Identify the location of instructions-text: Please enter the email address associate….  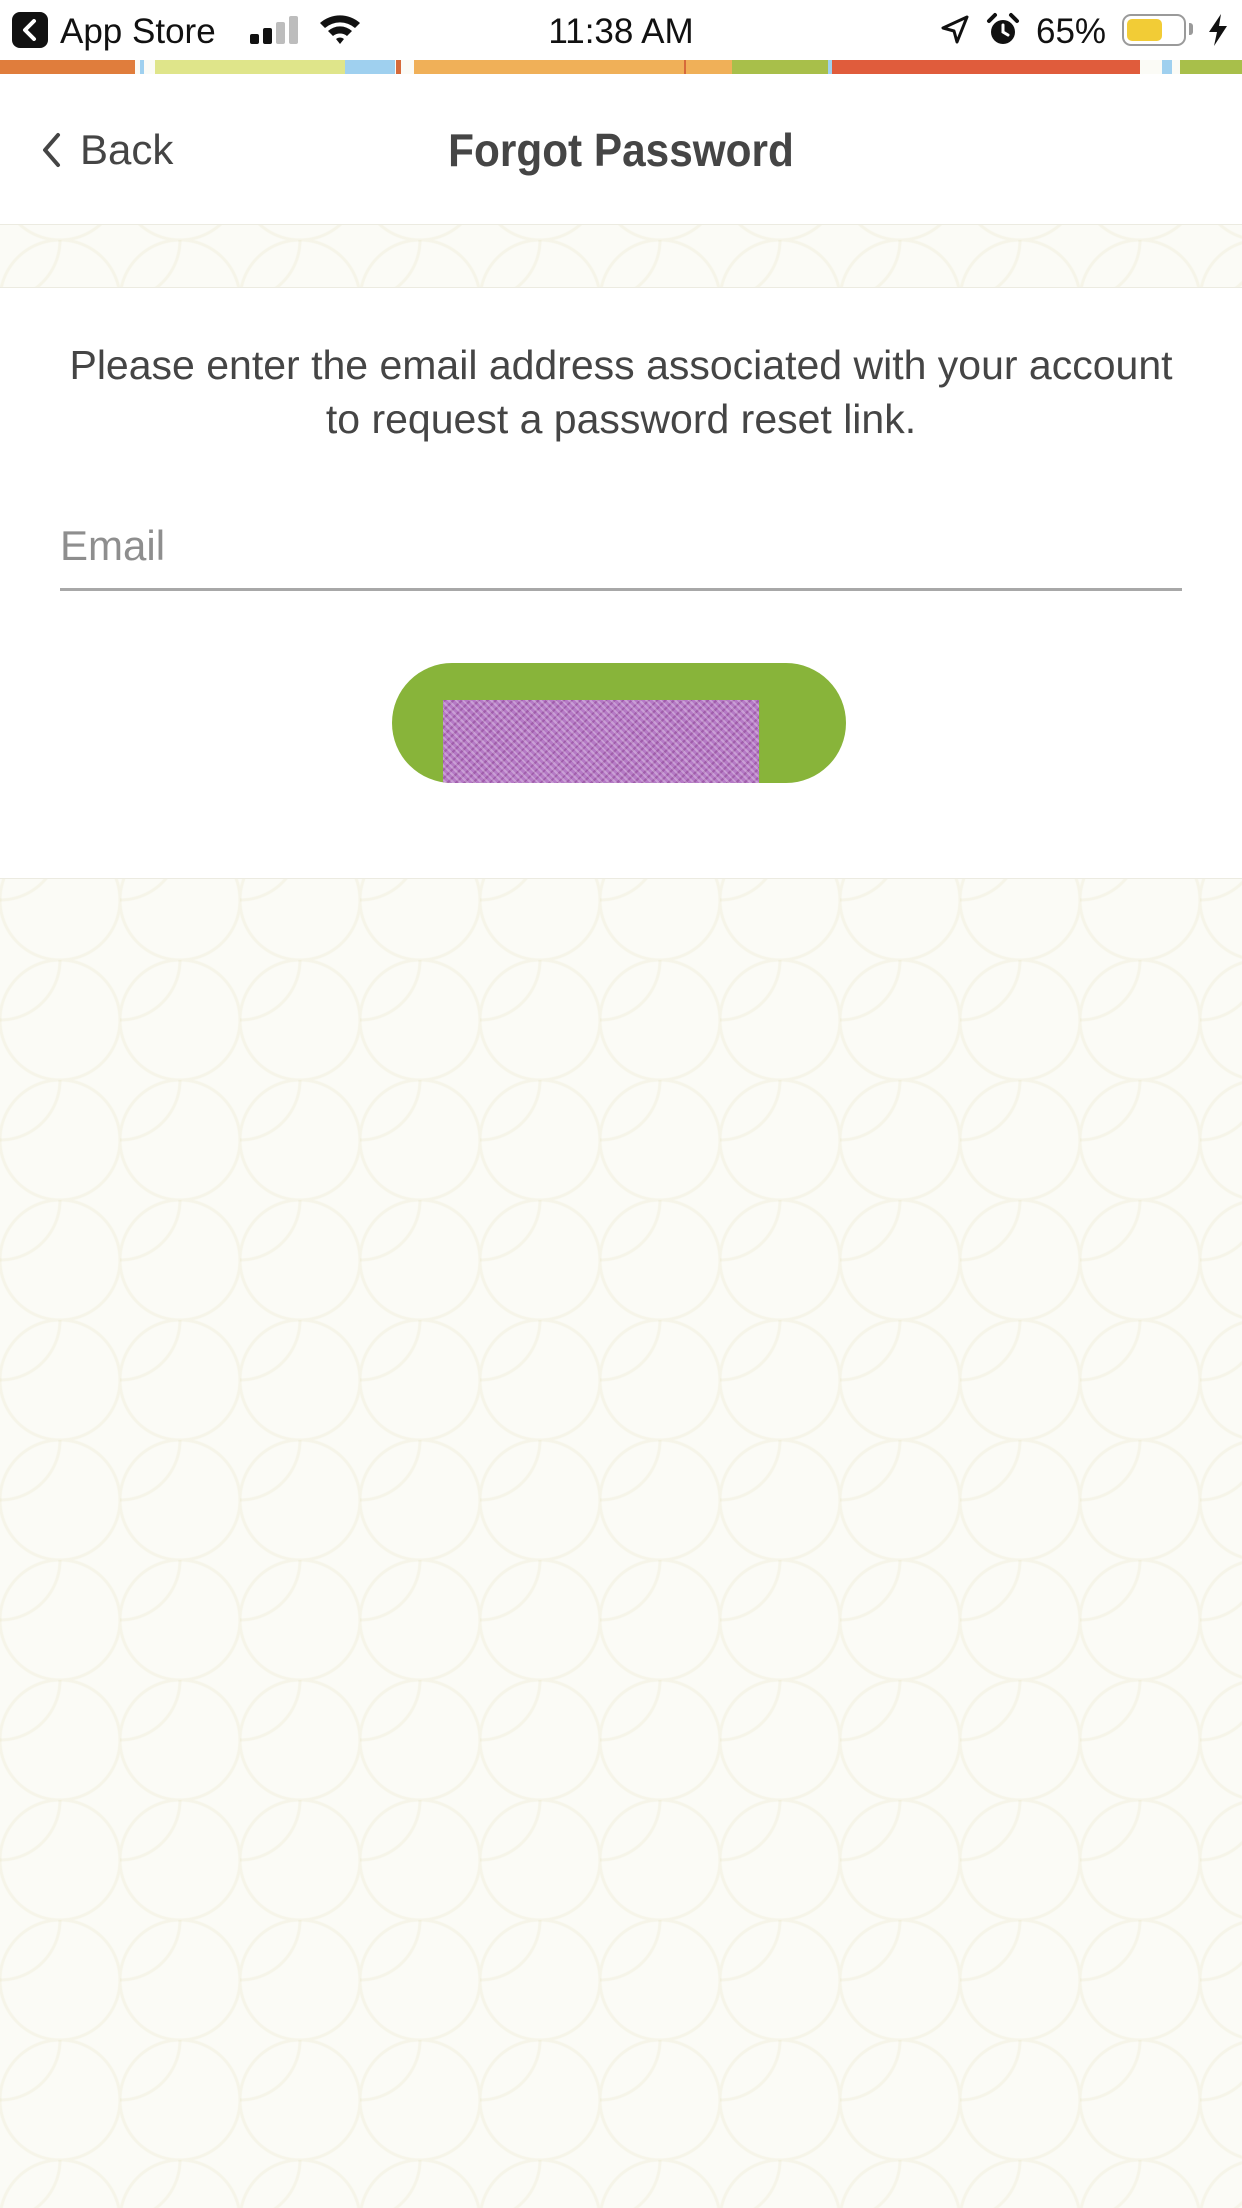
(621, 392).